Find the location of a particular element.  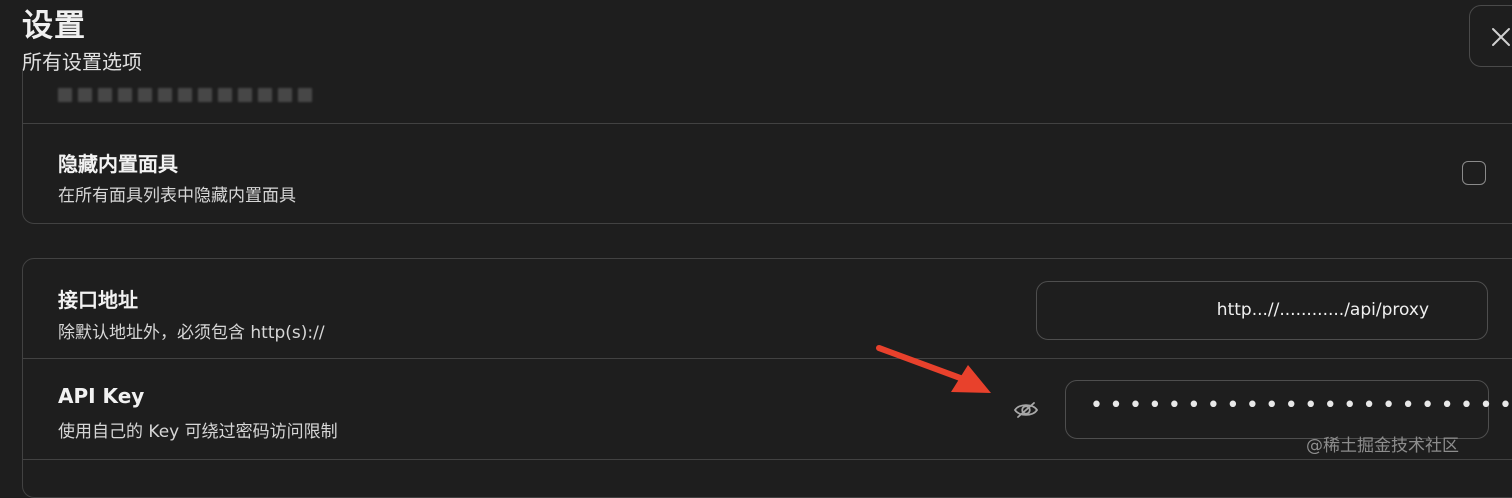

watermark-text: @稀土掘金技术社区 is located at coordinates (1382, 446).